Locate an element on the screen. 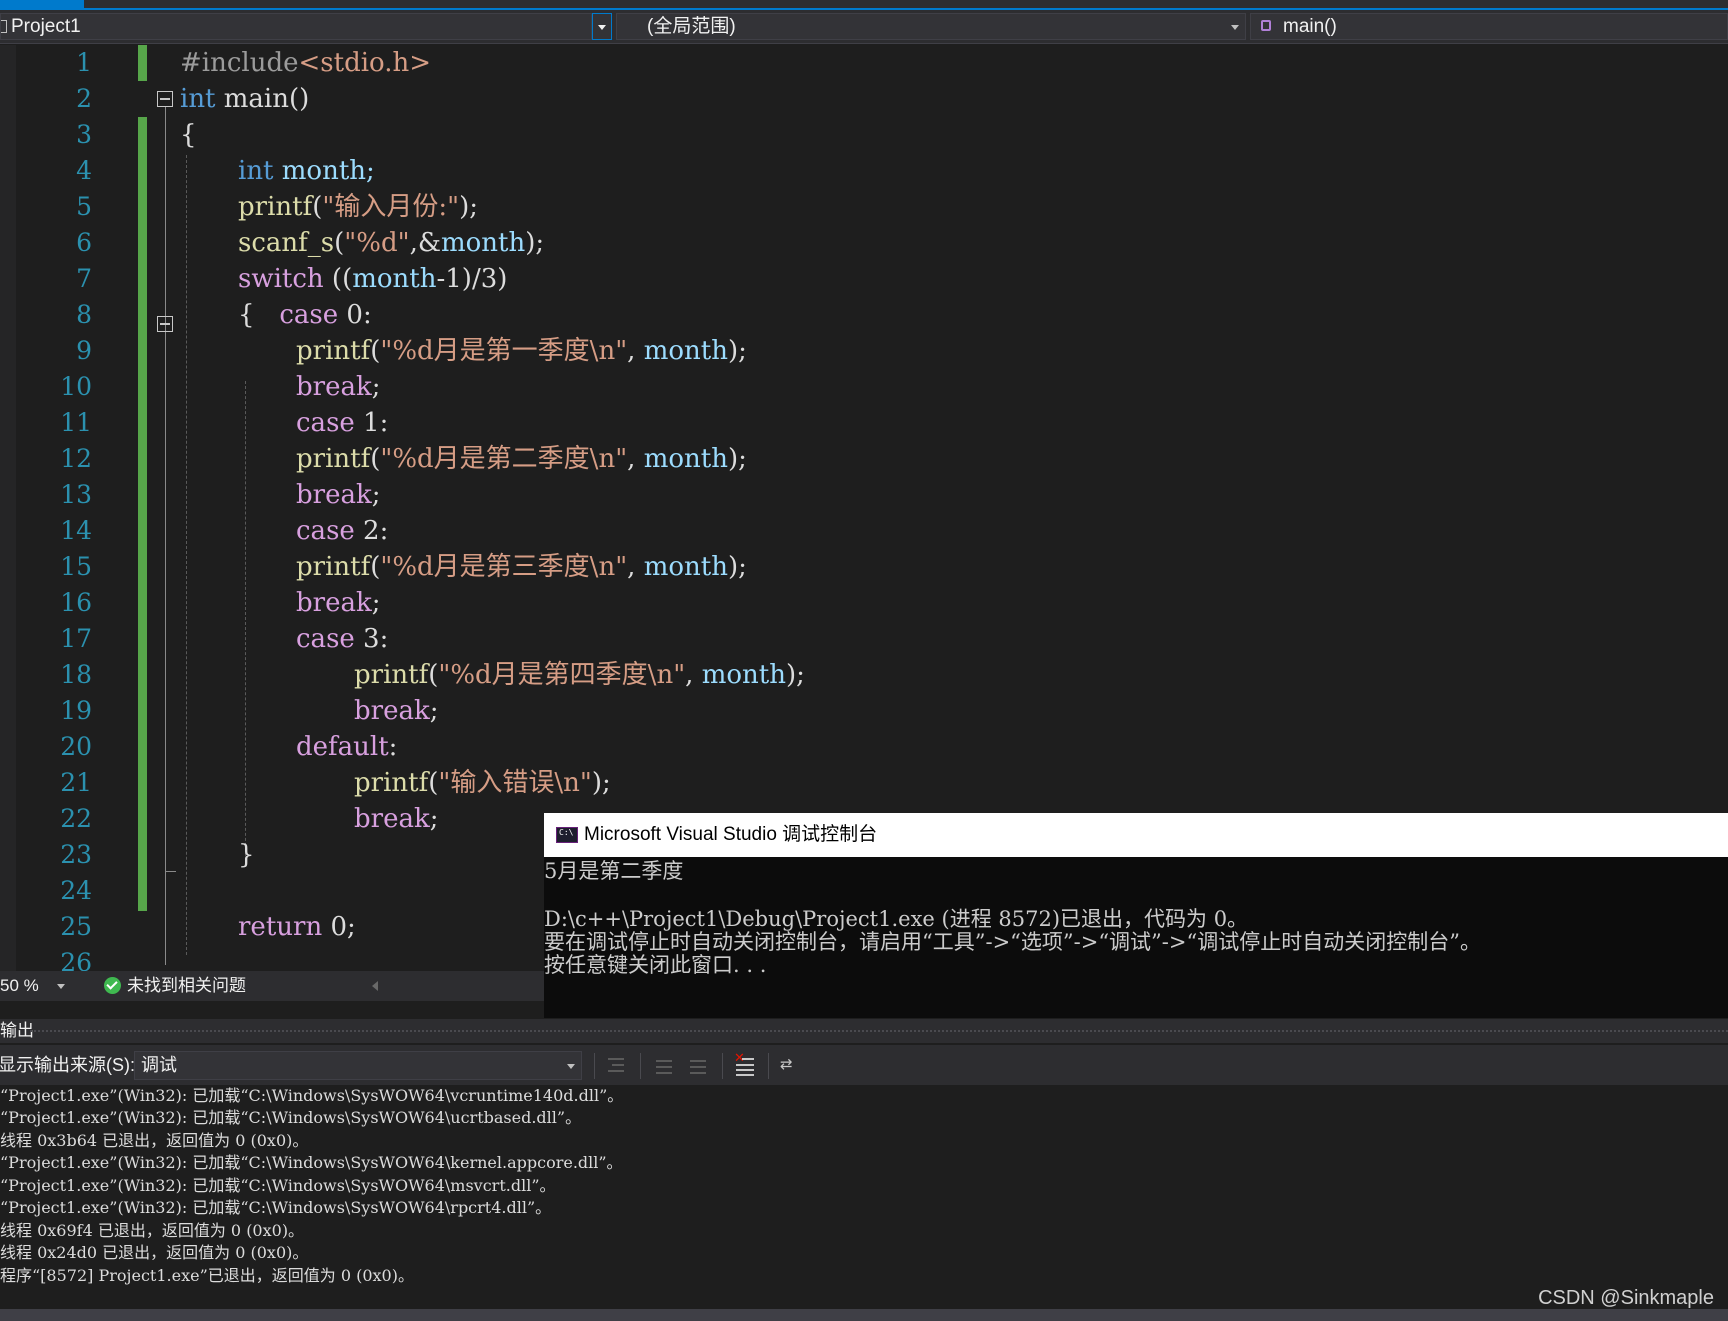 This screenshot has height=1321, width=1728. code-line-15: printf("%d月是第三季度\n", month); is located at coordinates (521, 567).